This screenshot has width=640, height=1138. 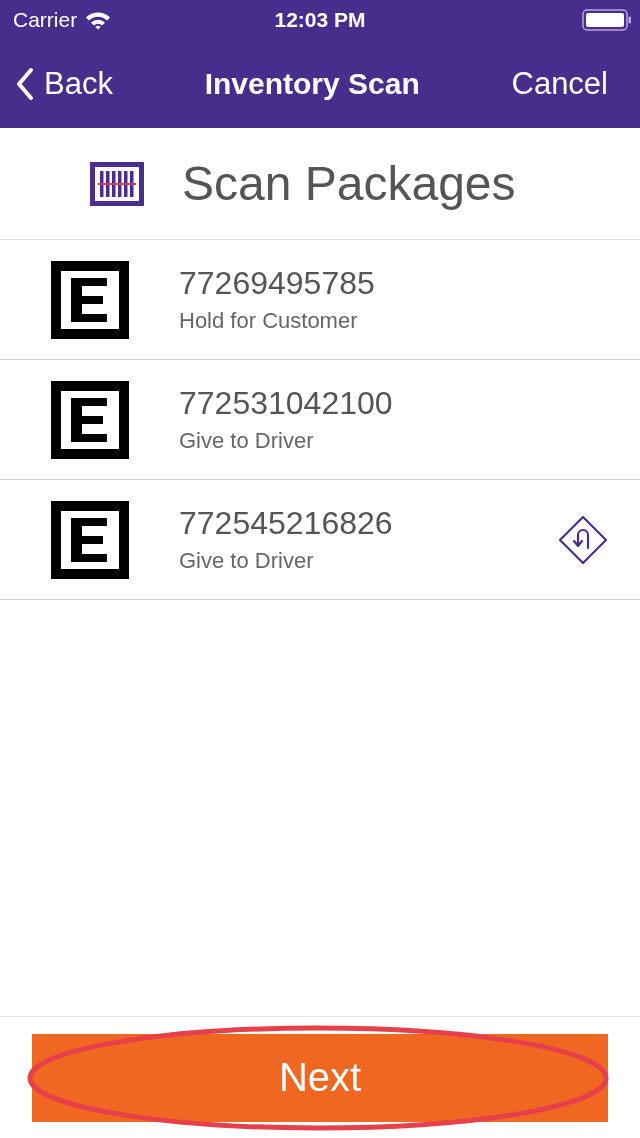 I want to click on section-title: Scan Packages, so click(x=349, y=183).